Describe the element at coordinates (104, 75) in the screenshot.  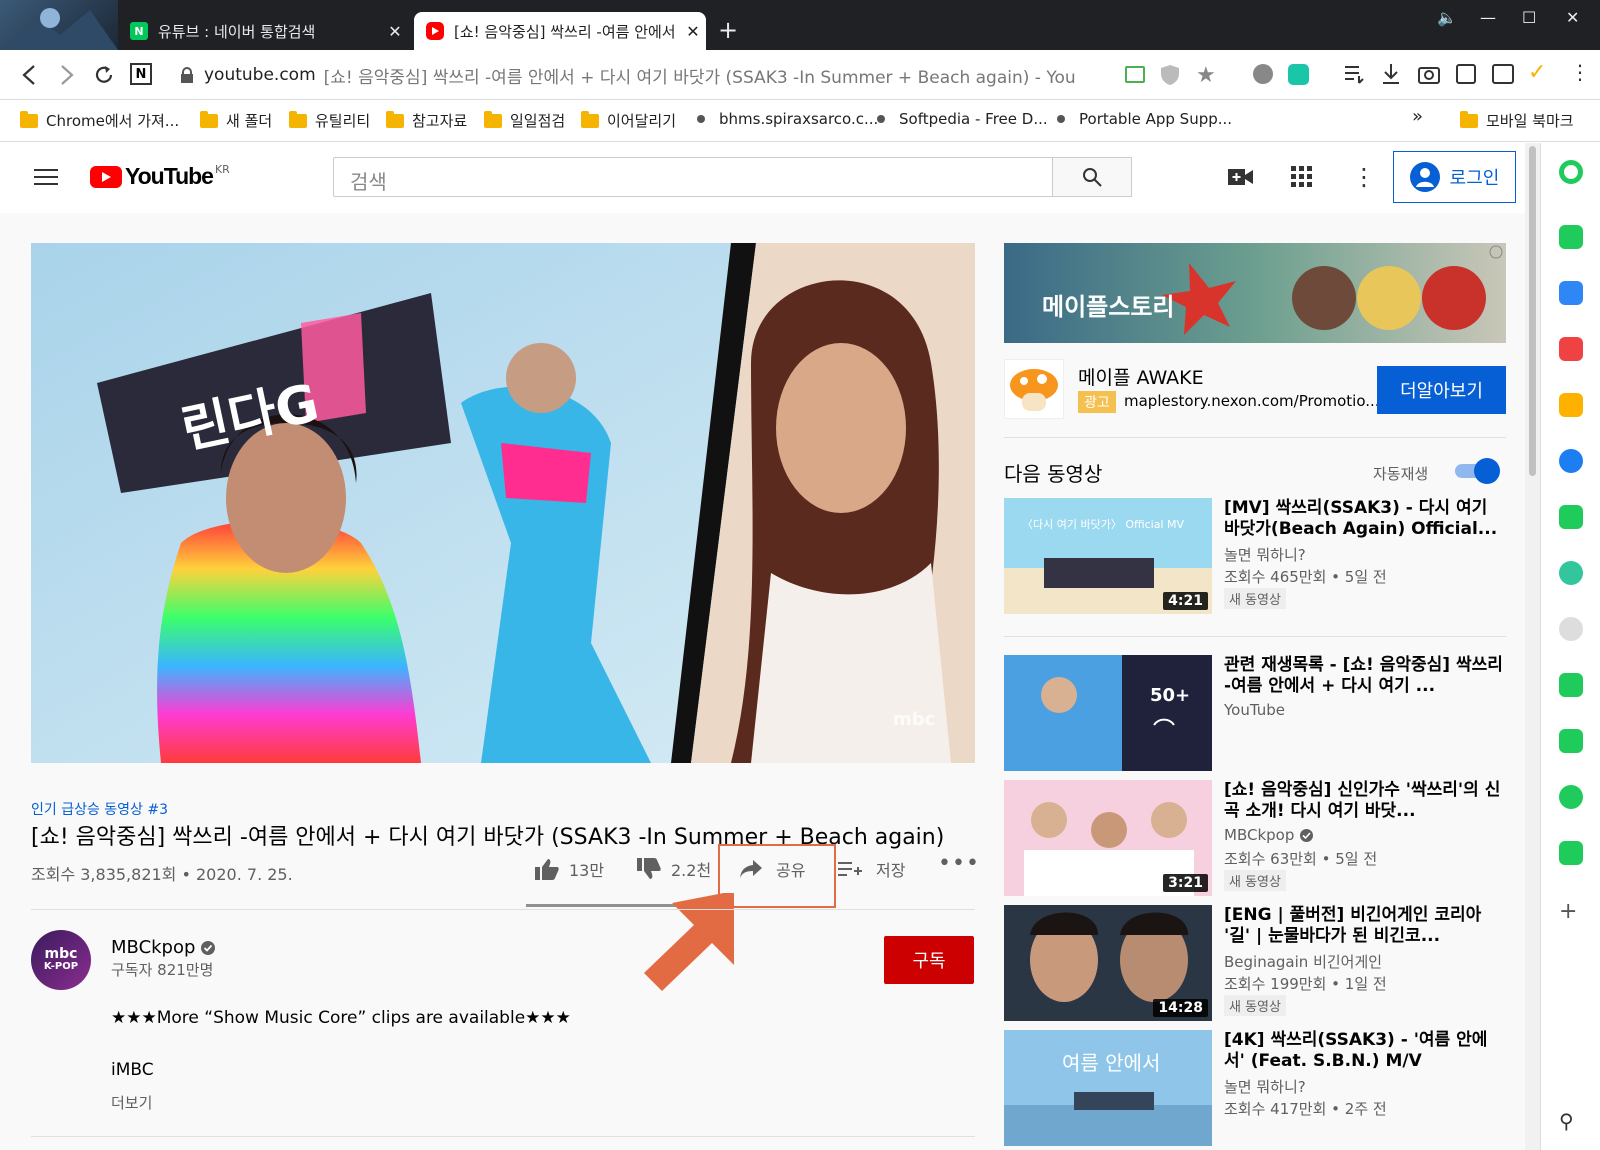
I see `reload-icon` at that location.